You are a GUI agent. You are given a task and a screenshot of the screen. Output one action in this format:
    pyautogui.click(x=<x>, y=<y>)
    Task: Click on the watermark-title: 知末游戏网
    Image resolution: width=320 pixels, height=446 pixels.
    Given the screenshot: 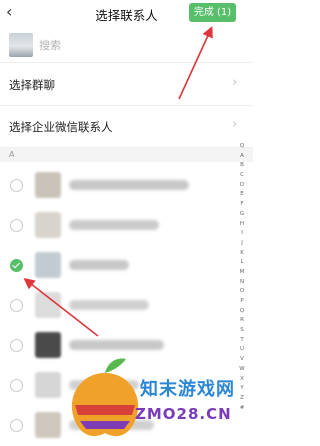 What is the action you would take?
    pyautogui.click(x=187, y=389)
    